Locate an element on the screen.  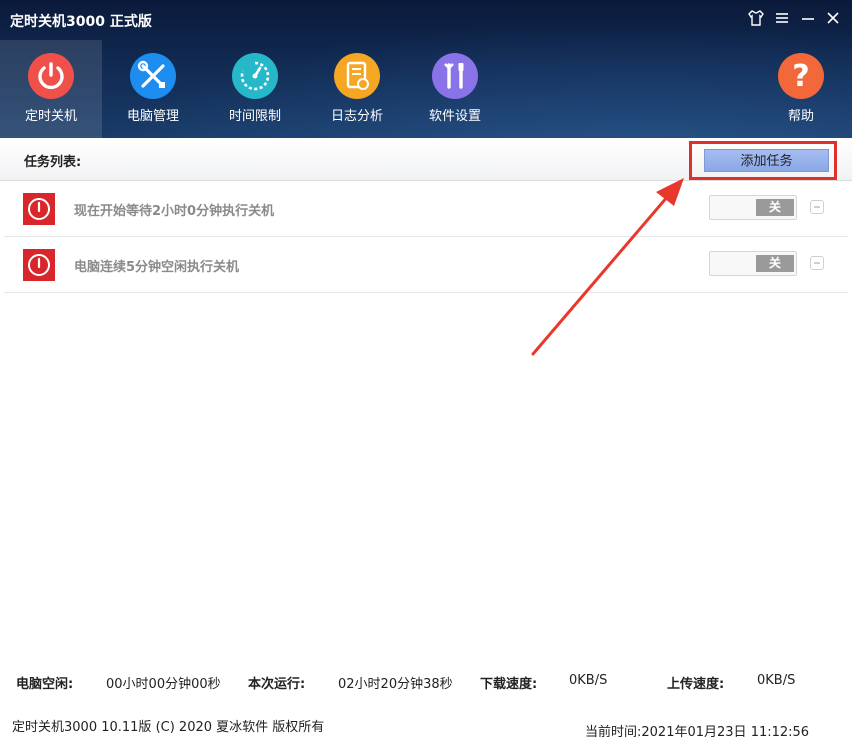
wrench-screwdriver-icon is located at coordinates (455, 76).